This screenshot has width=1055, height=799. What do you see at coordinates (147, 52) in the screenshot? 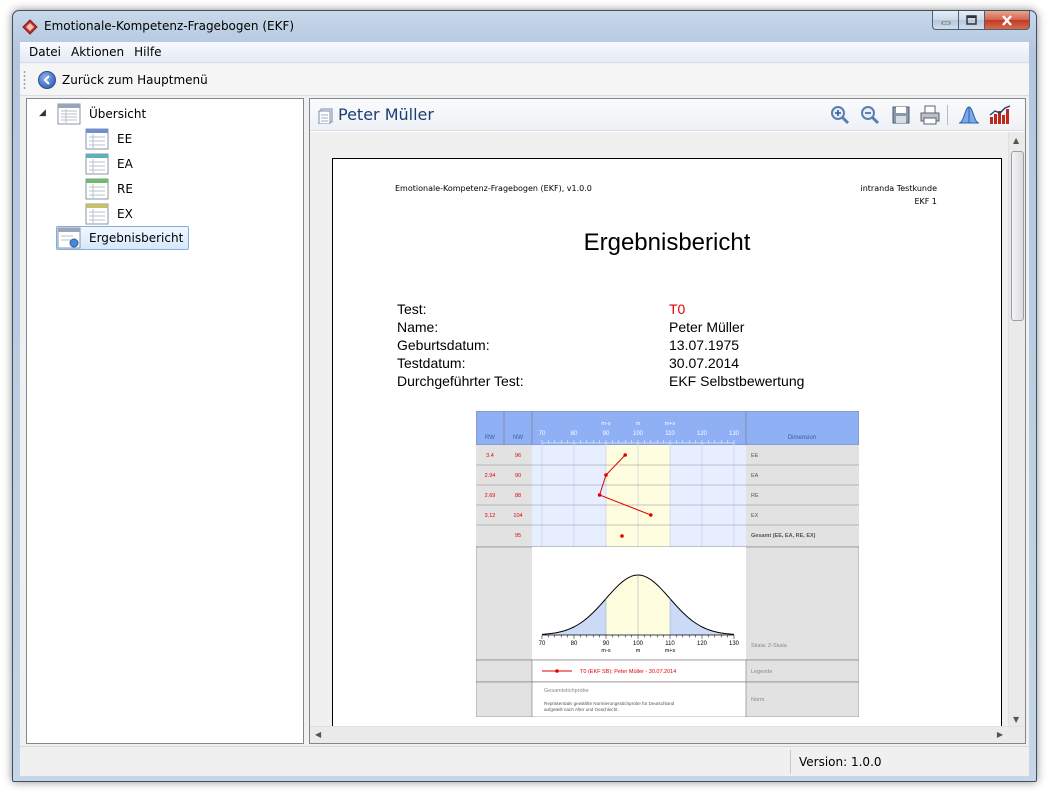
I see `menu-hilfe: Hilfe` at bounding box center [147, 52].